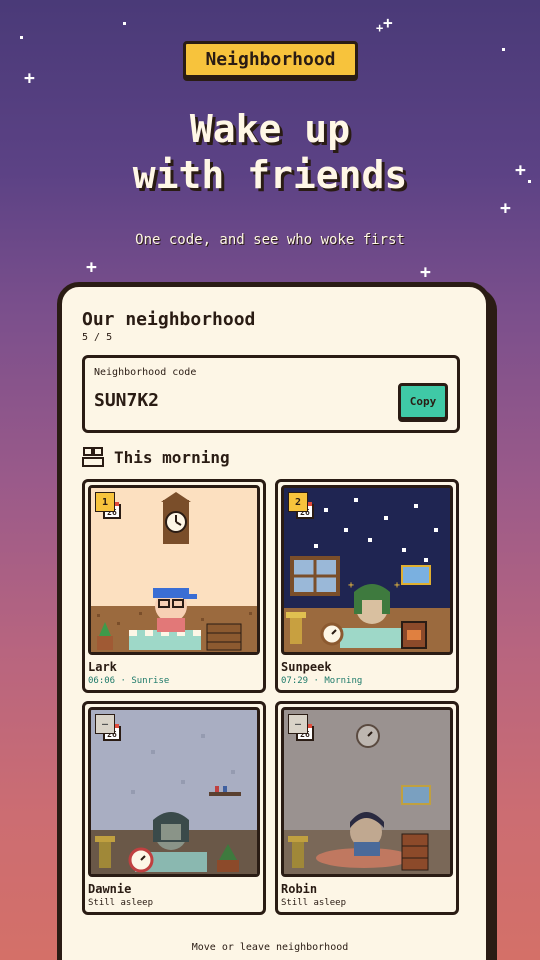  What do you see at coordinates (322, 681) in the screenshot?
I see `friend-status: 07:29 · Morning` at bounding box center [322, 681].